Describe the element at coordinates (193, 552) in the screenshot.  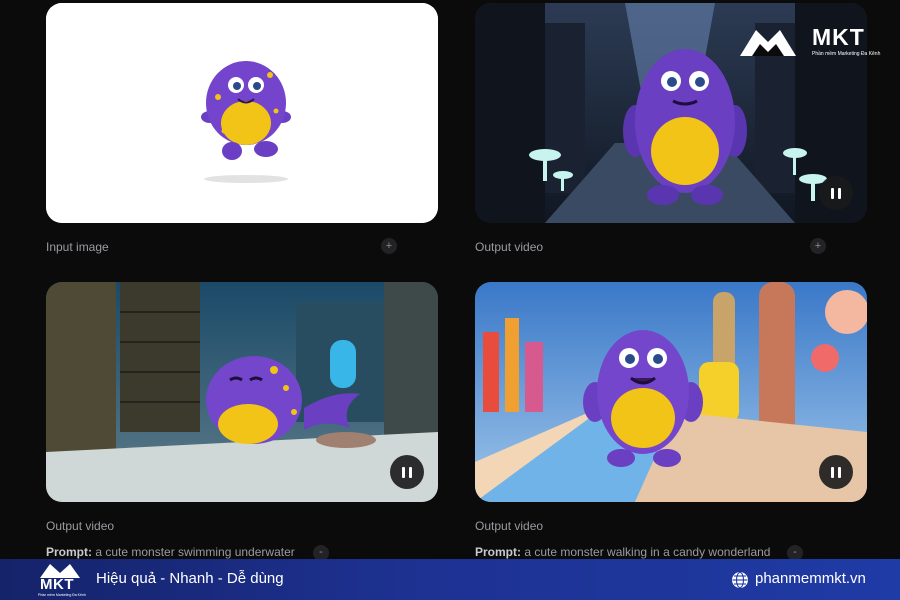
I see `prompt-value: a cute monster swimming underwater` at that location.